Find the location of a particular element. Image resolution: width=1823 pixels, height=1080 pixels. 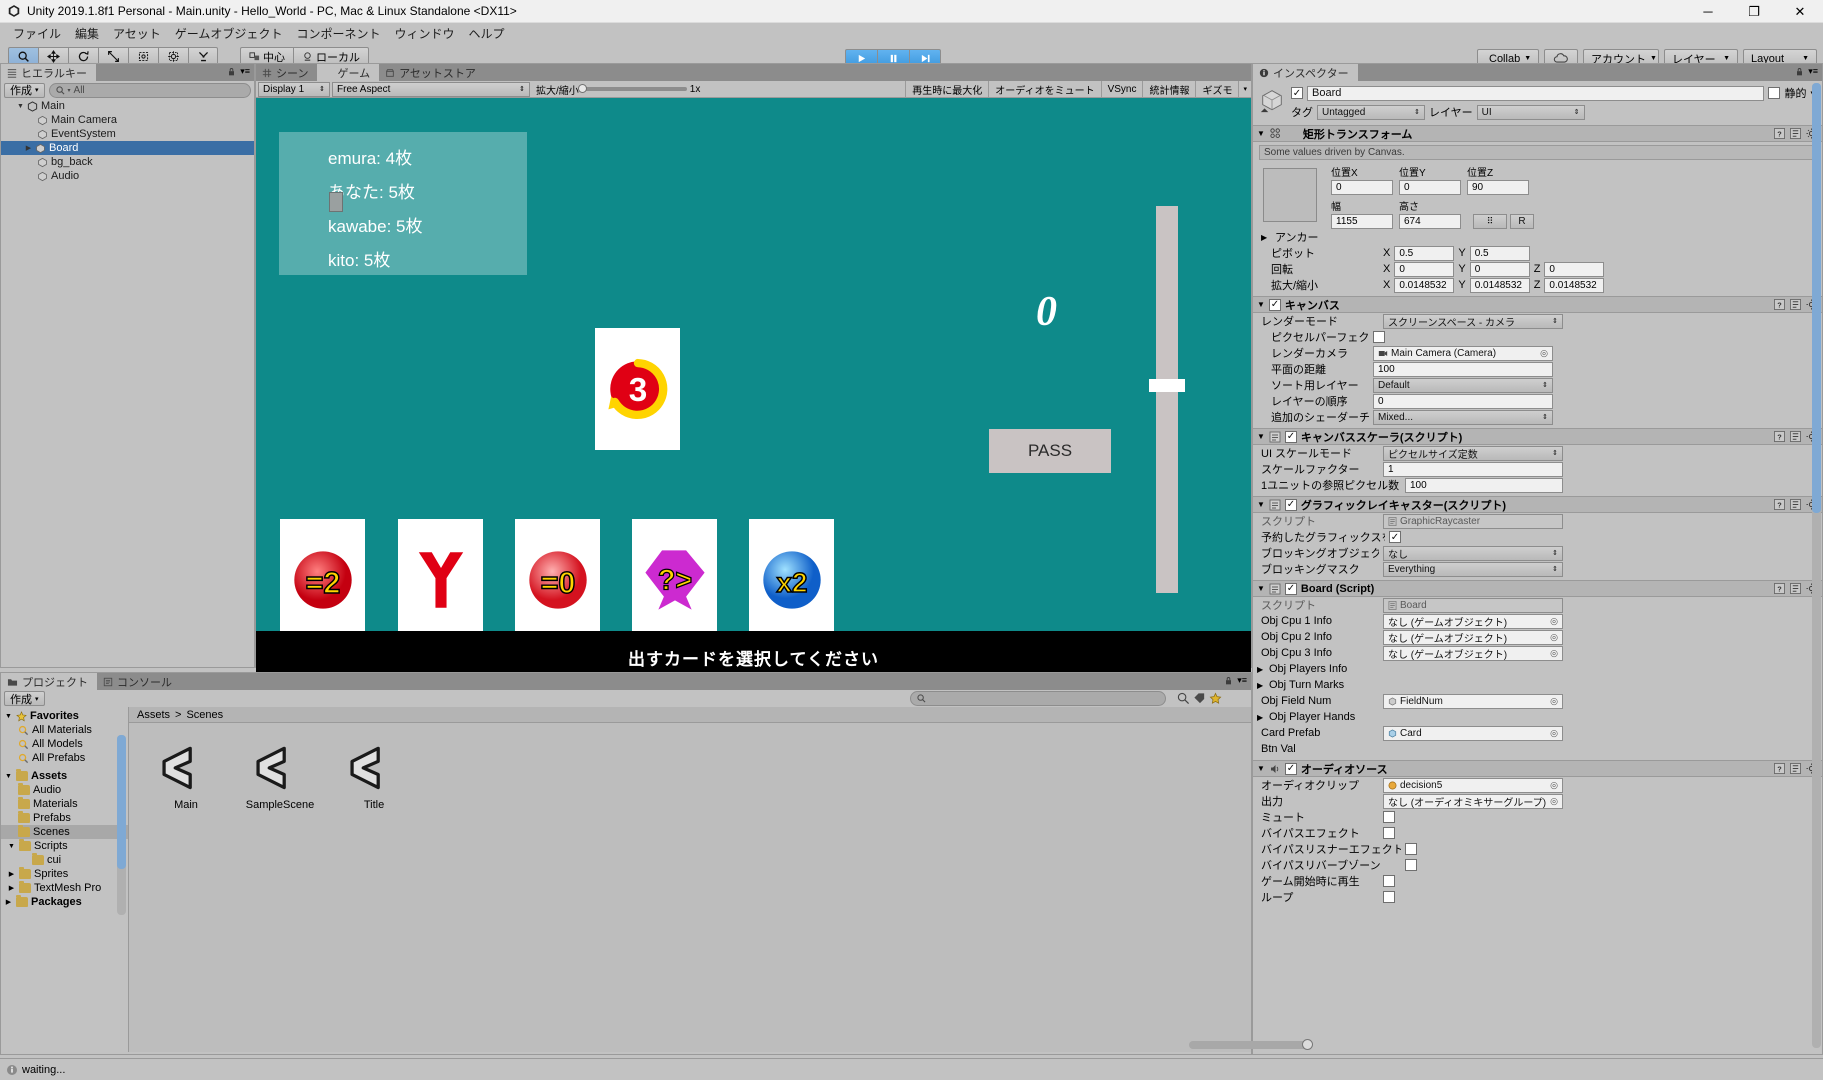

tab-assetstore: アセットストア is located at coordinates (432, 72).